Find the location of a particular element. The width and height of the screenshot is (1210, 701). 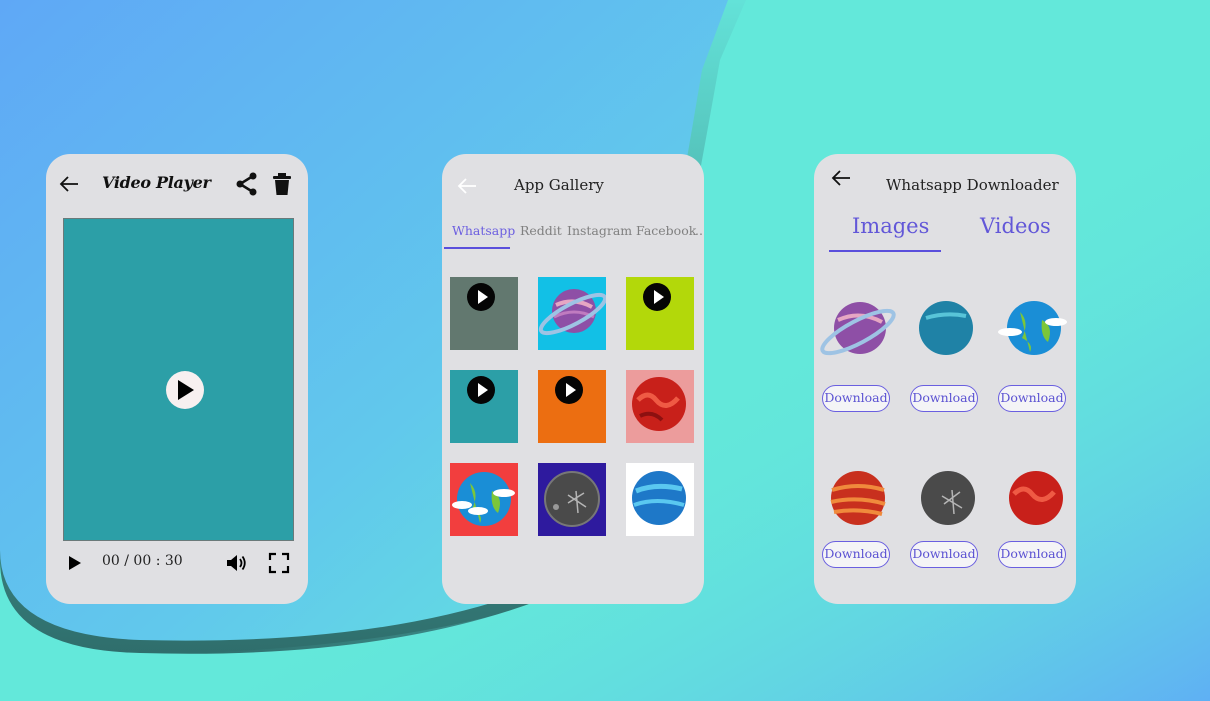

video-controls: 00 / 00 : 30 is located at coordinates (177, 563).